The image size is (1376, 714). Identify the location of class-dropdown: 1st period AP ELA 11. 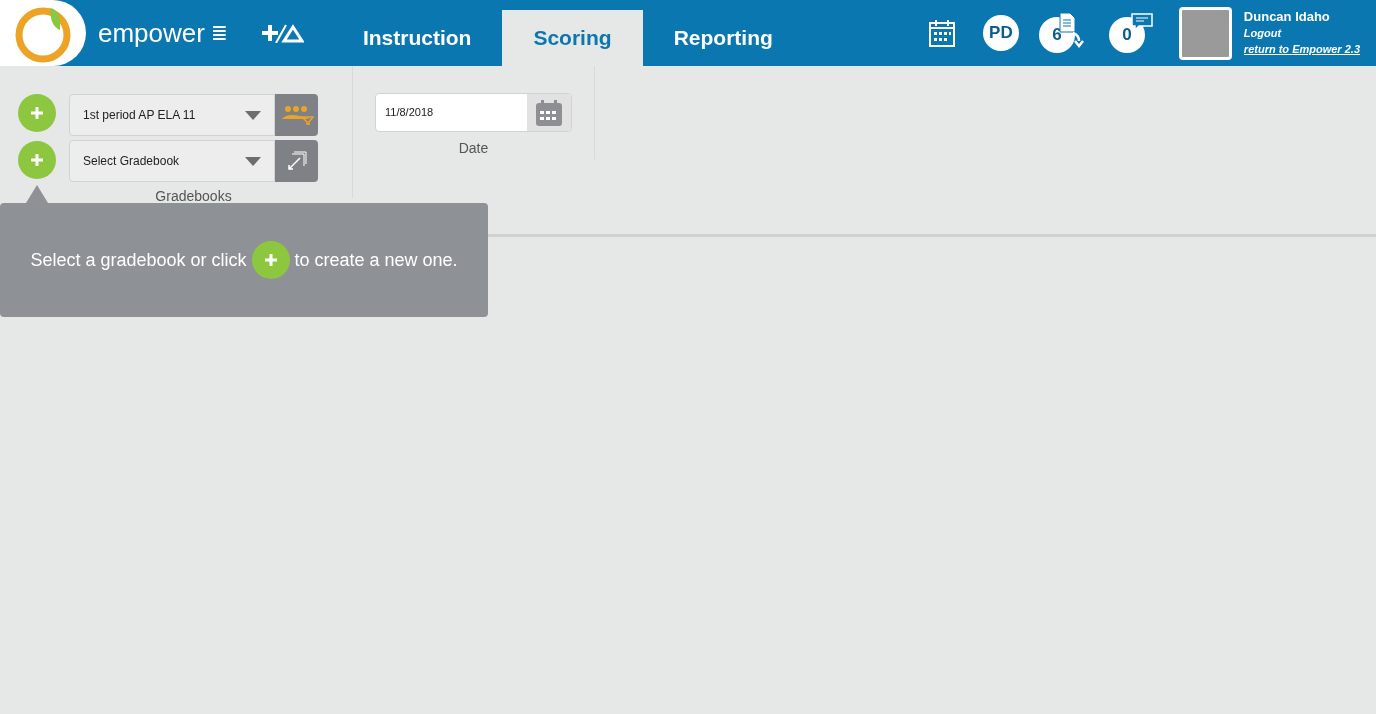
(172, 115).